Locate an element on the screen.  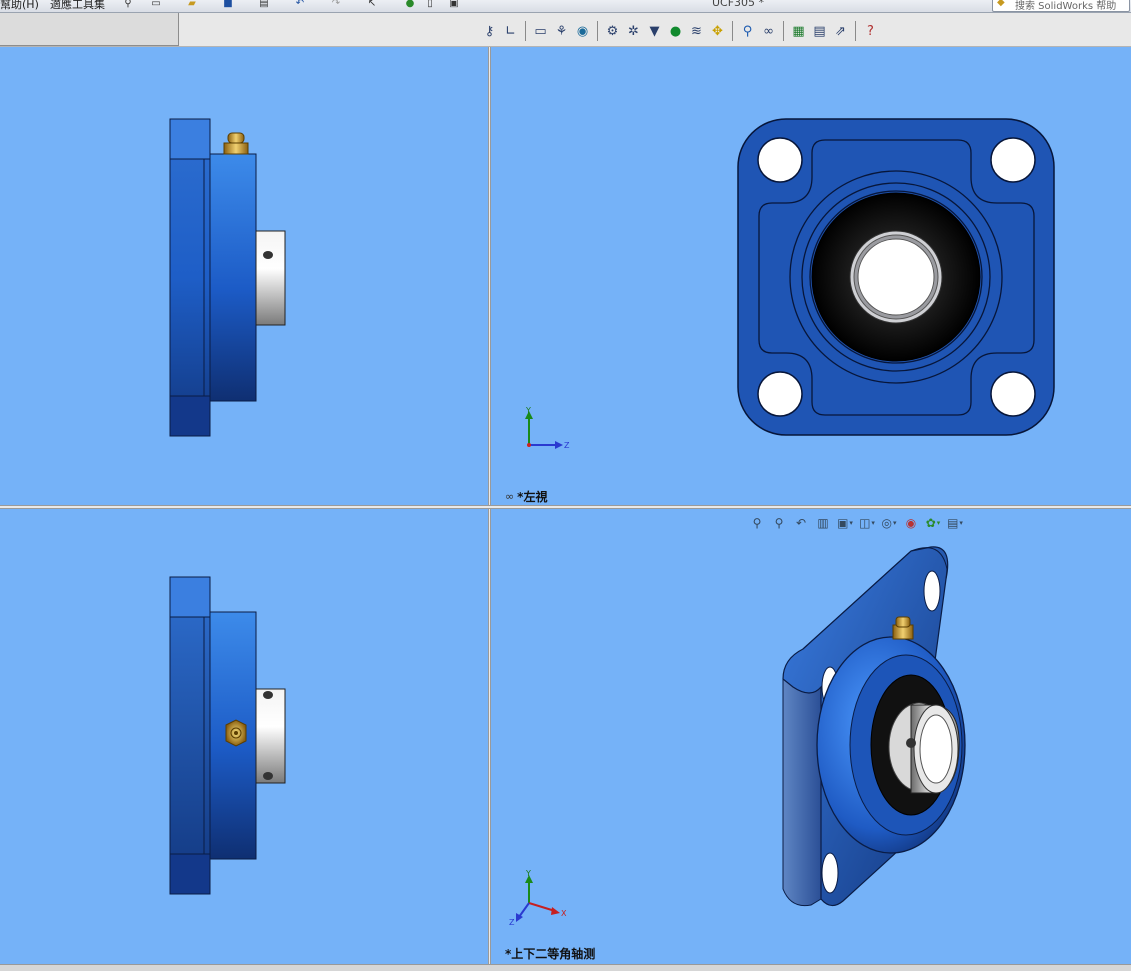
section-view-icon: ▥ is located at coordinates (823, 523).